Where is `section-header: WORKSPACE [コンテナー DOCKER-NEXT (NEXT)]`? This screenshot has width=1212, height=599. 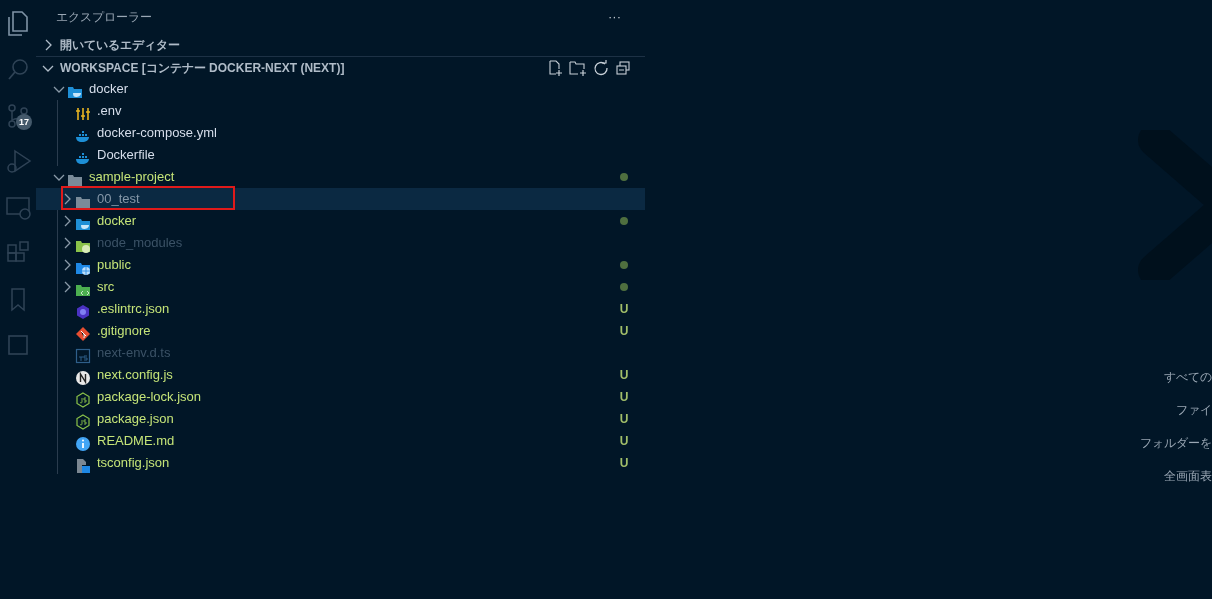 section-header: WORKSPACE [コンテナー DOCKER-NEXT (NEXT)] is located at coordinates (340, 67).